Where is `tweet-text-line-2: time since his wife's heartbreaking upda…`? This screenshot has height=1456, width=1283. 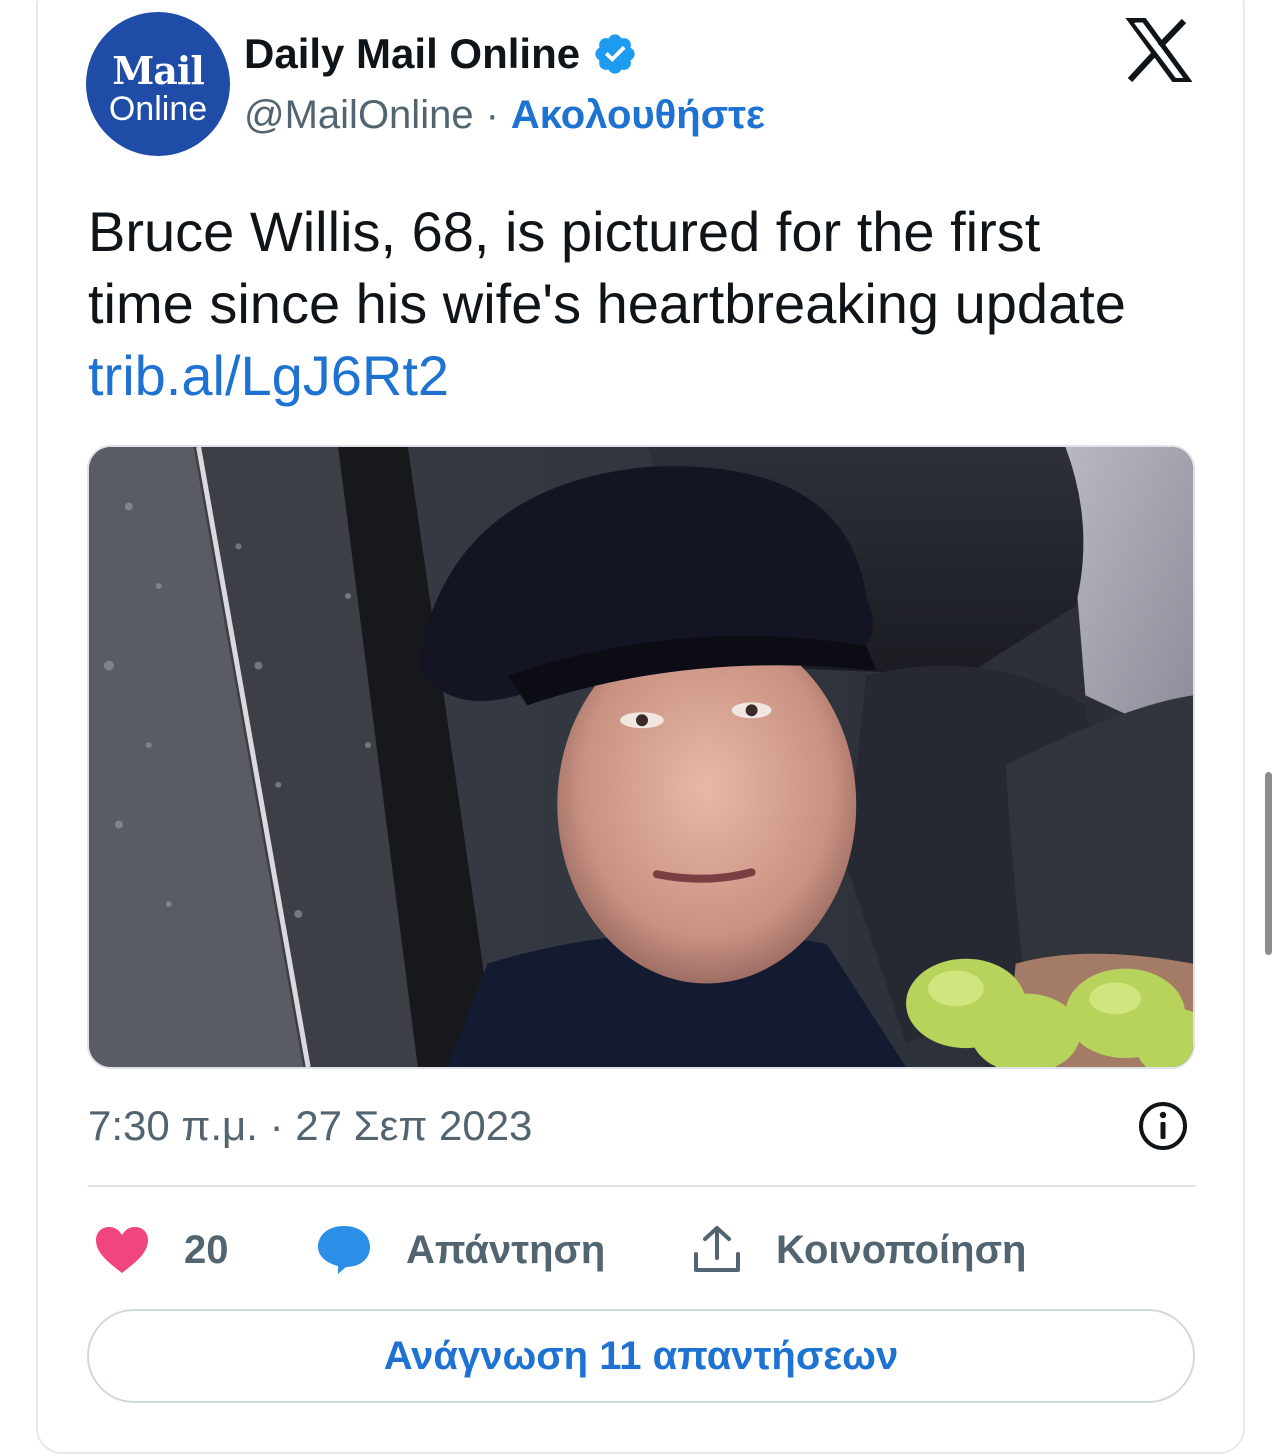 tweet-text-line-2: time since his wife's heartbreaking upda… is located at coordinates (607, 303).